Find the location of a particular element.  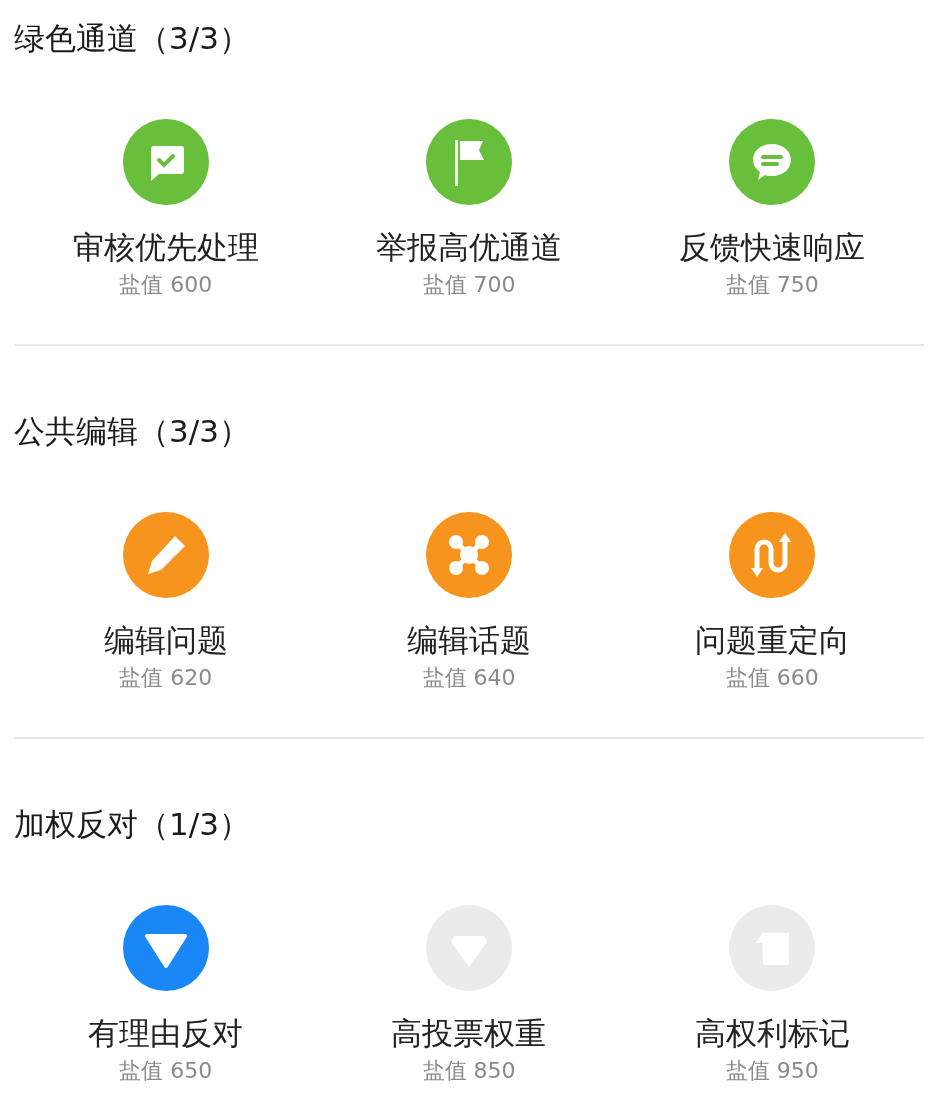

flag-icon is located at coordinates (469, 162).